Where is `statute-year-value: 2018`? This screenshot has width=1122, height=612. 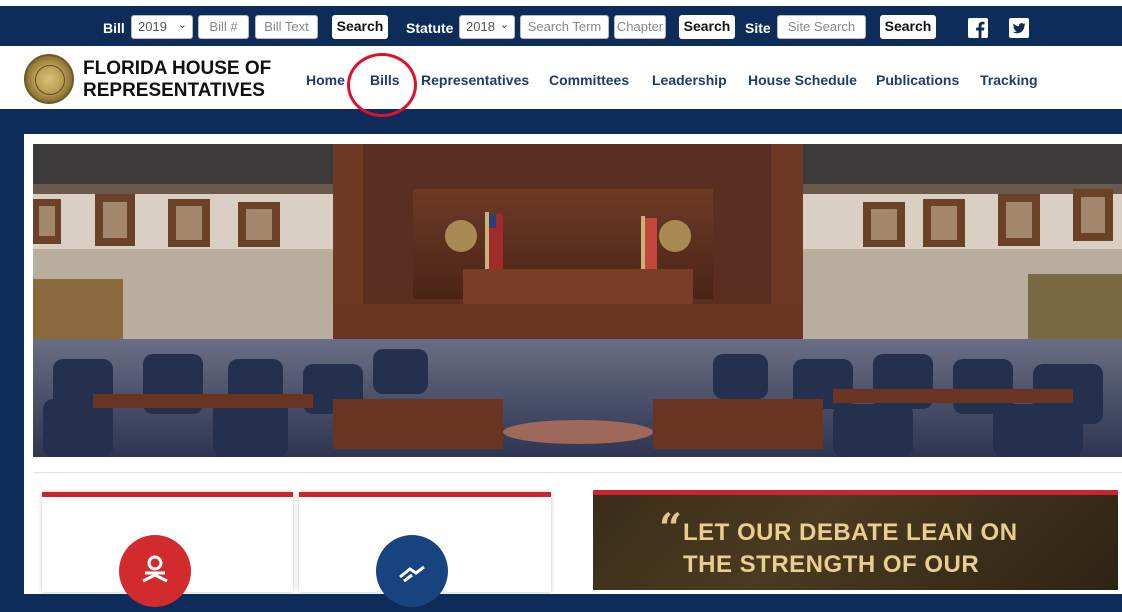
statute-year-value: 2018 is located at coordinates (480, 26).